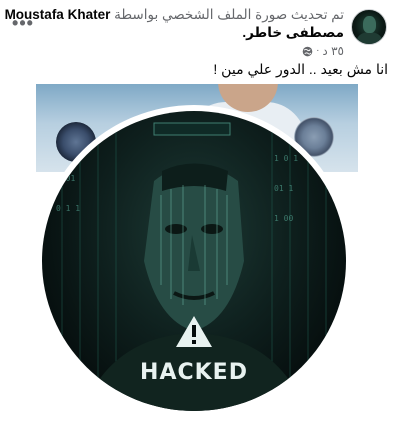 This screenshot has width=400, height=441. What do you see at coordinates (369, 38) in the screenshot?
I see `avatar-body-shape` at bounding box center [369, 38].